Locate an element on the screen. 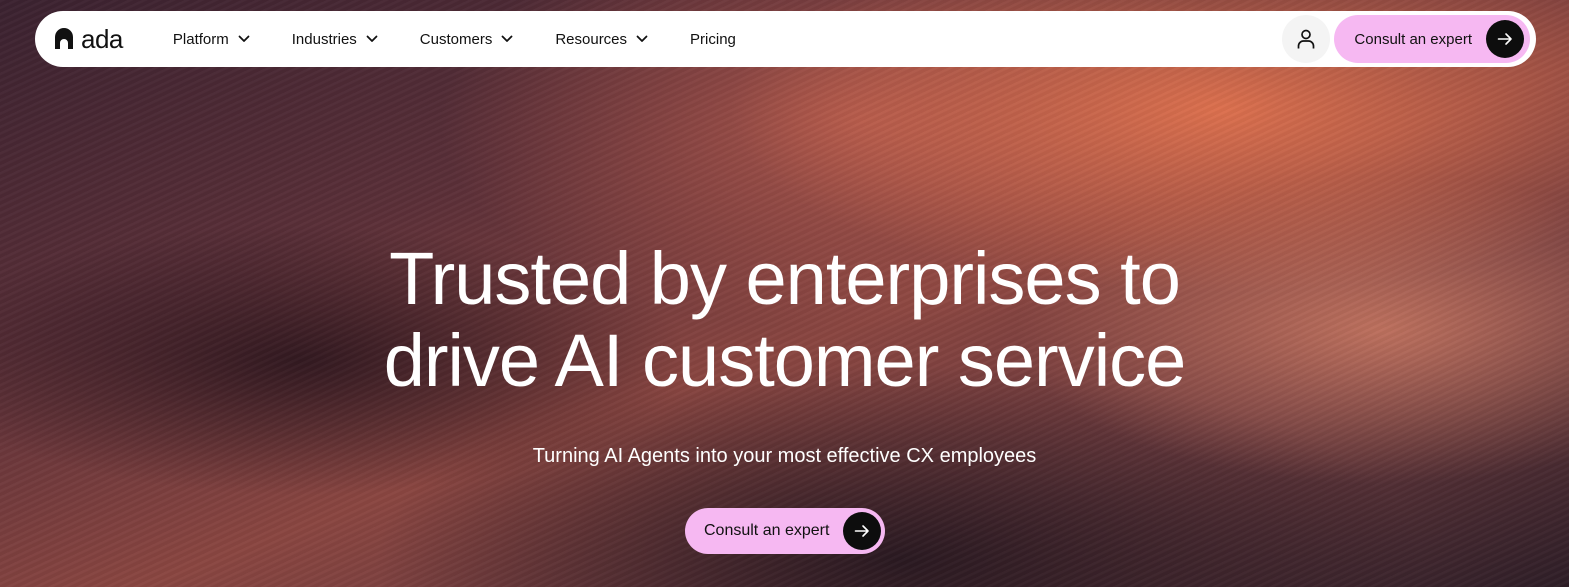 This screenshot has height=587, width=1569. nav-item-platform: Platform is located at coordinates (211, 39).